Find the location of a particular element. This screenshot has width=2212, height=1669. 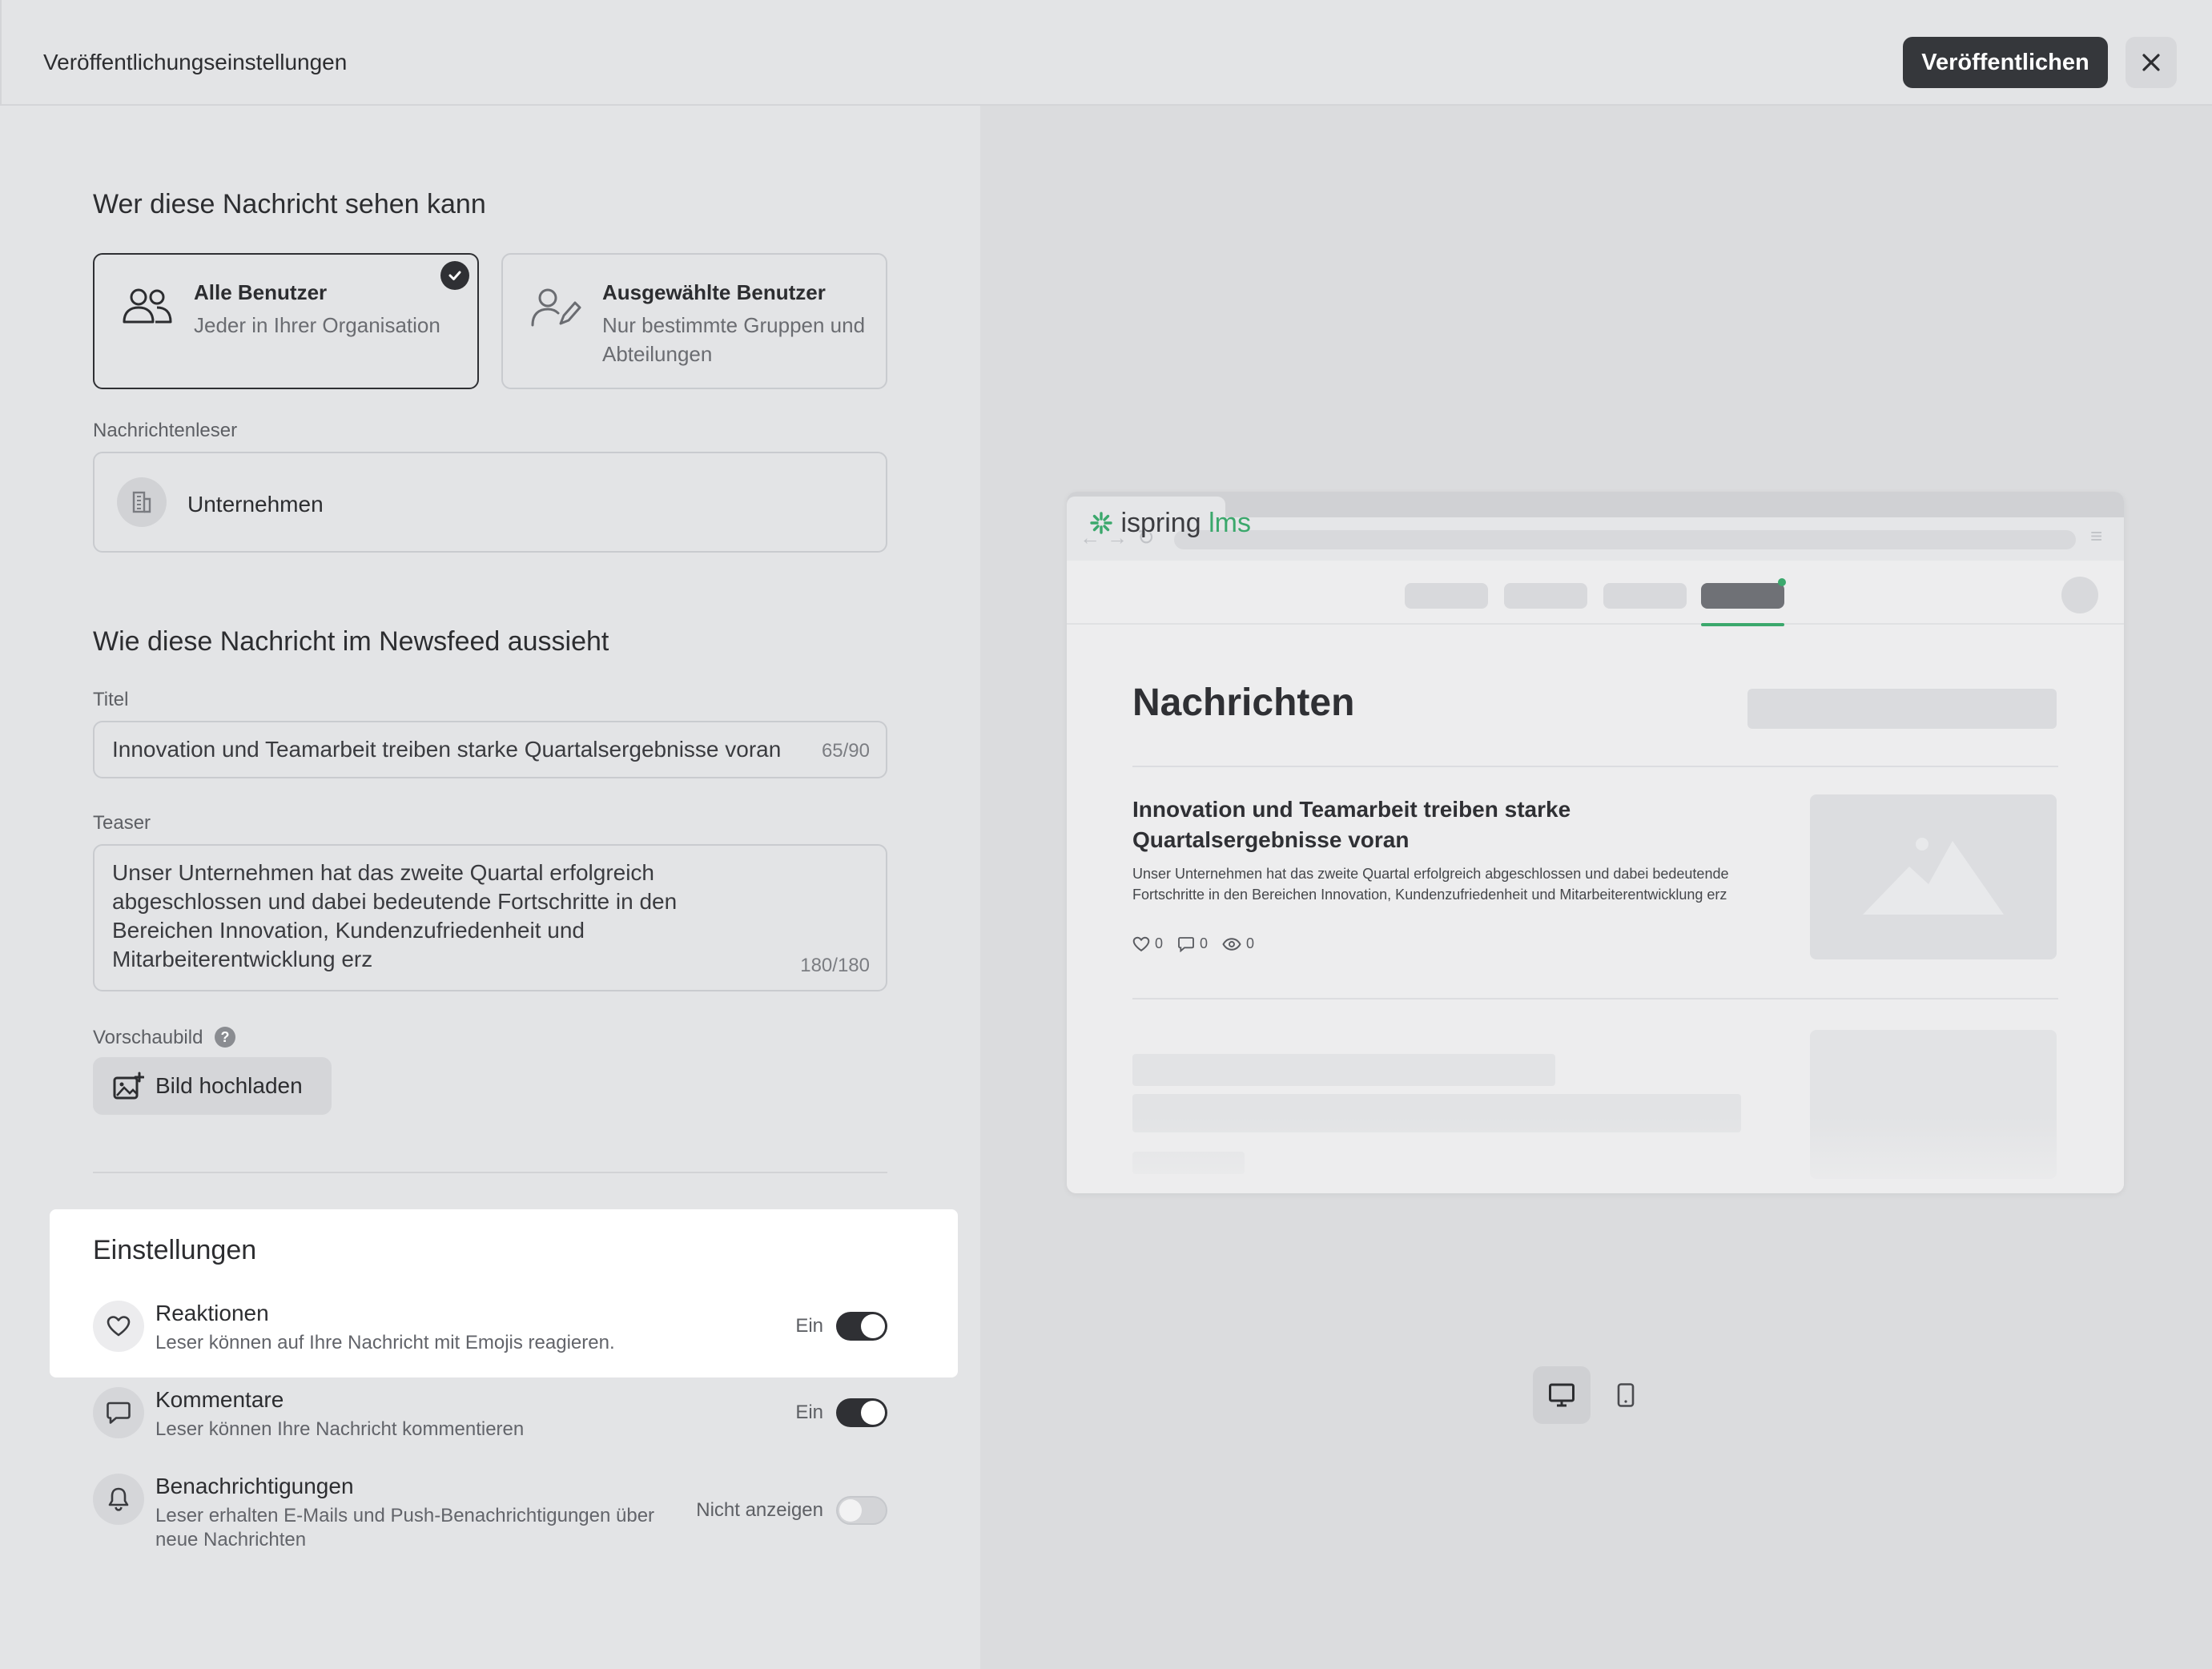

setting-title: Benachrichtigungen is located at coordinates (254, 1486).